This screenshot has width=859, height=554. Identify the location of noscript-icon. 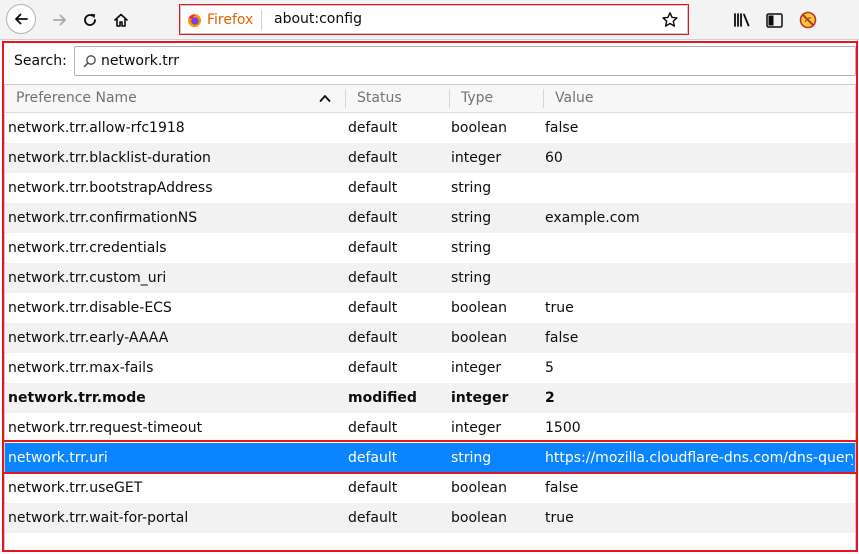
(808, 20).